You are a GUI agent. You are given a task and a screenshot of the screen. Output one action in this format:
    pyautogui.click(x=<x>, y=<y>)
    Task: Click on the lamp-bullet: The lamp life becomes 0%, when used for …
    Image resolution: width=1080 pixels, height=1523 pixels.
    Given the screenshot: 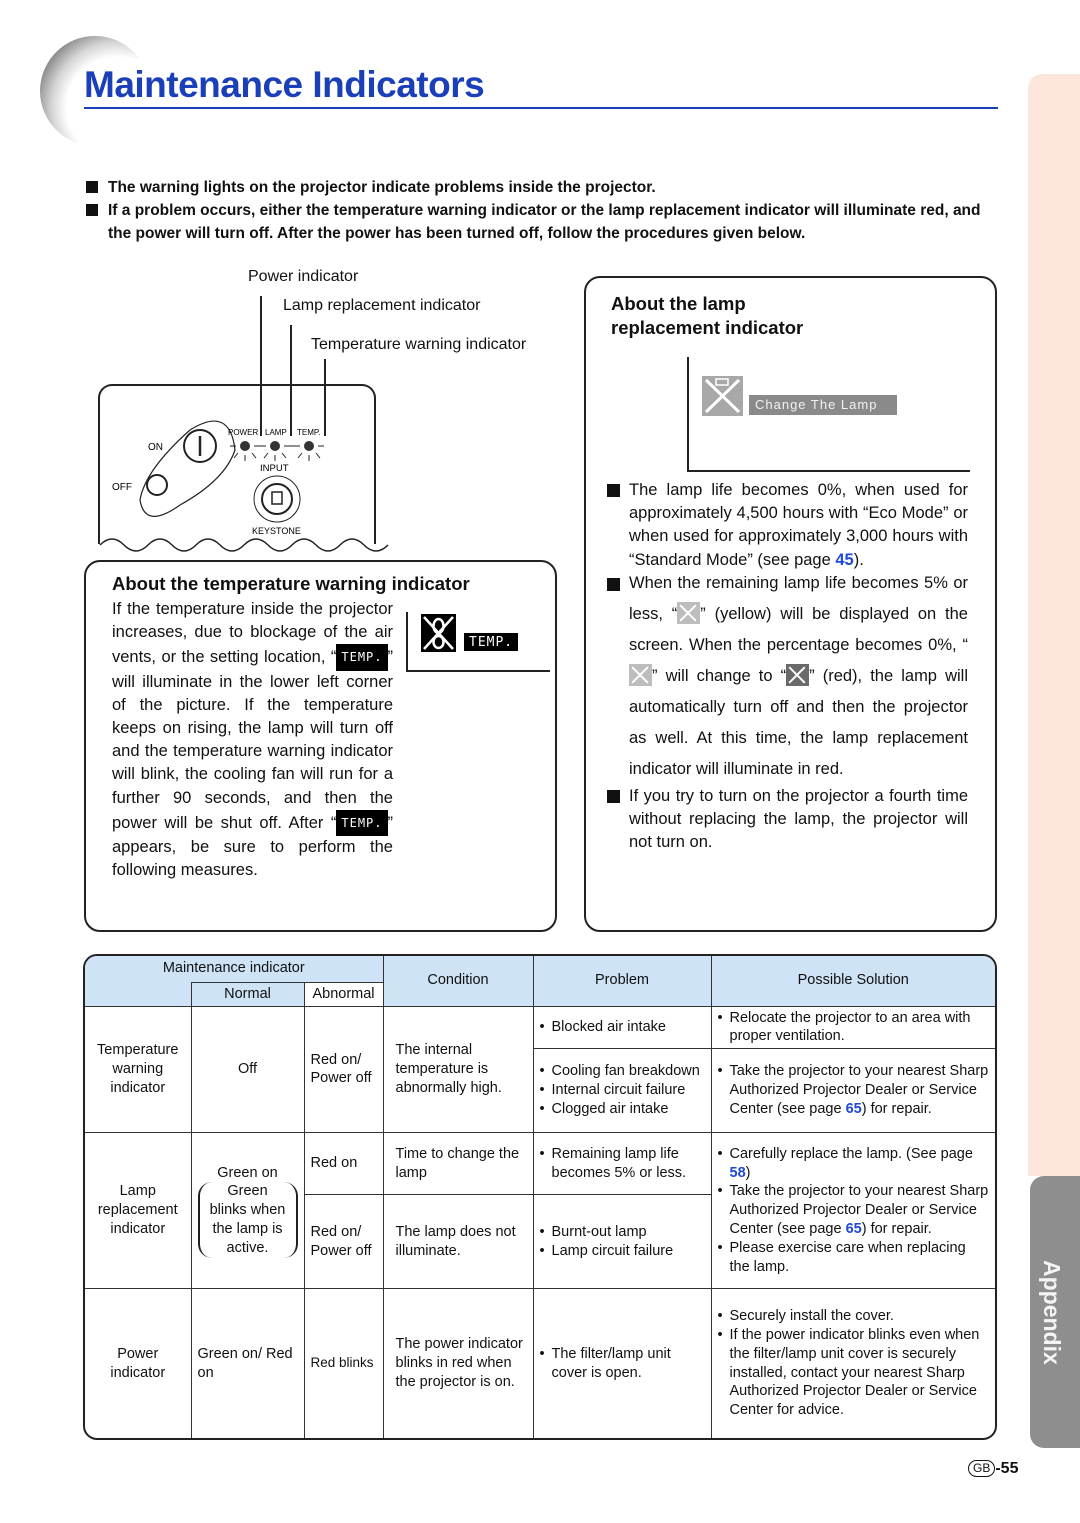 What is the action you would take?
    pyautogui.click(x=787, y=525)
    